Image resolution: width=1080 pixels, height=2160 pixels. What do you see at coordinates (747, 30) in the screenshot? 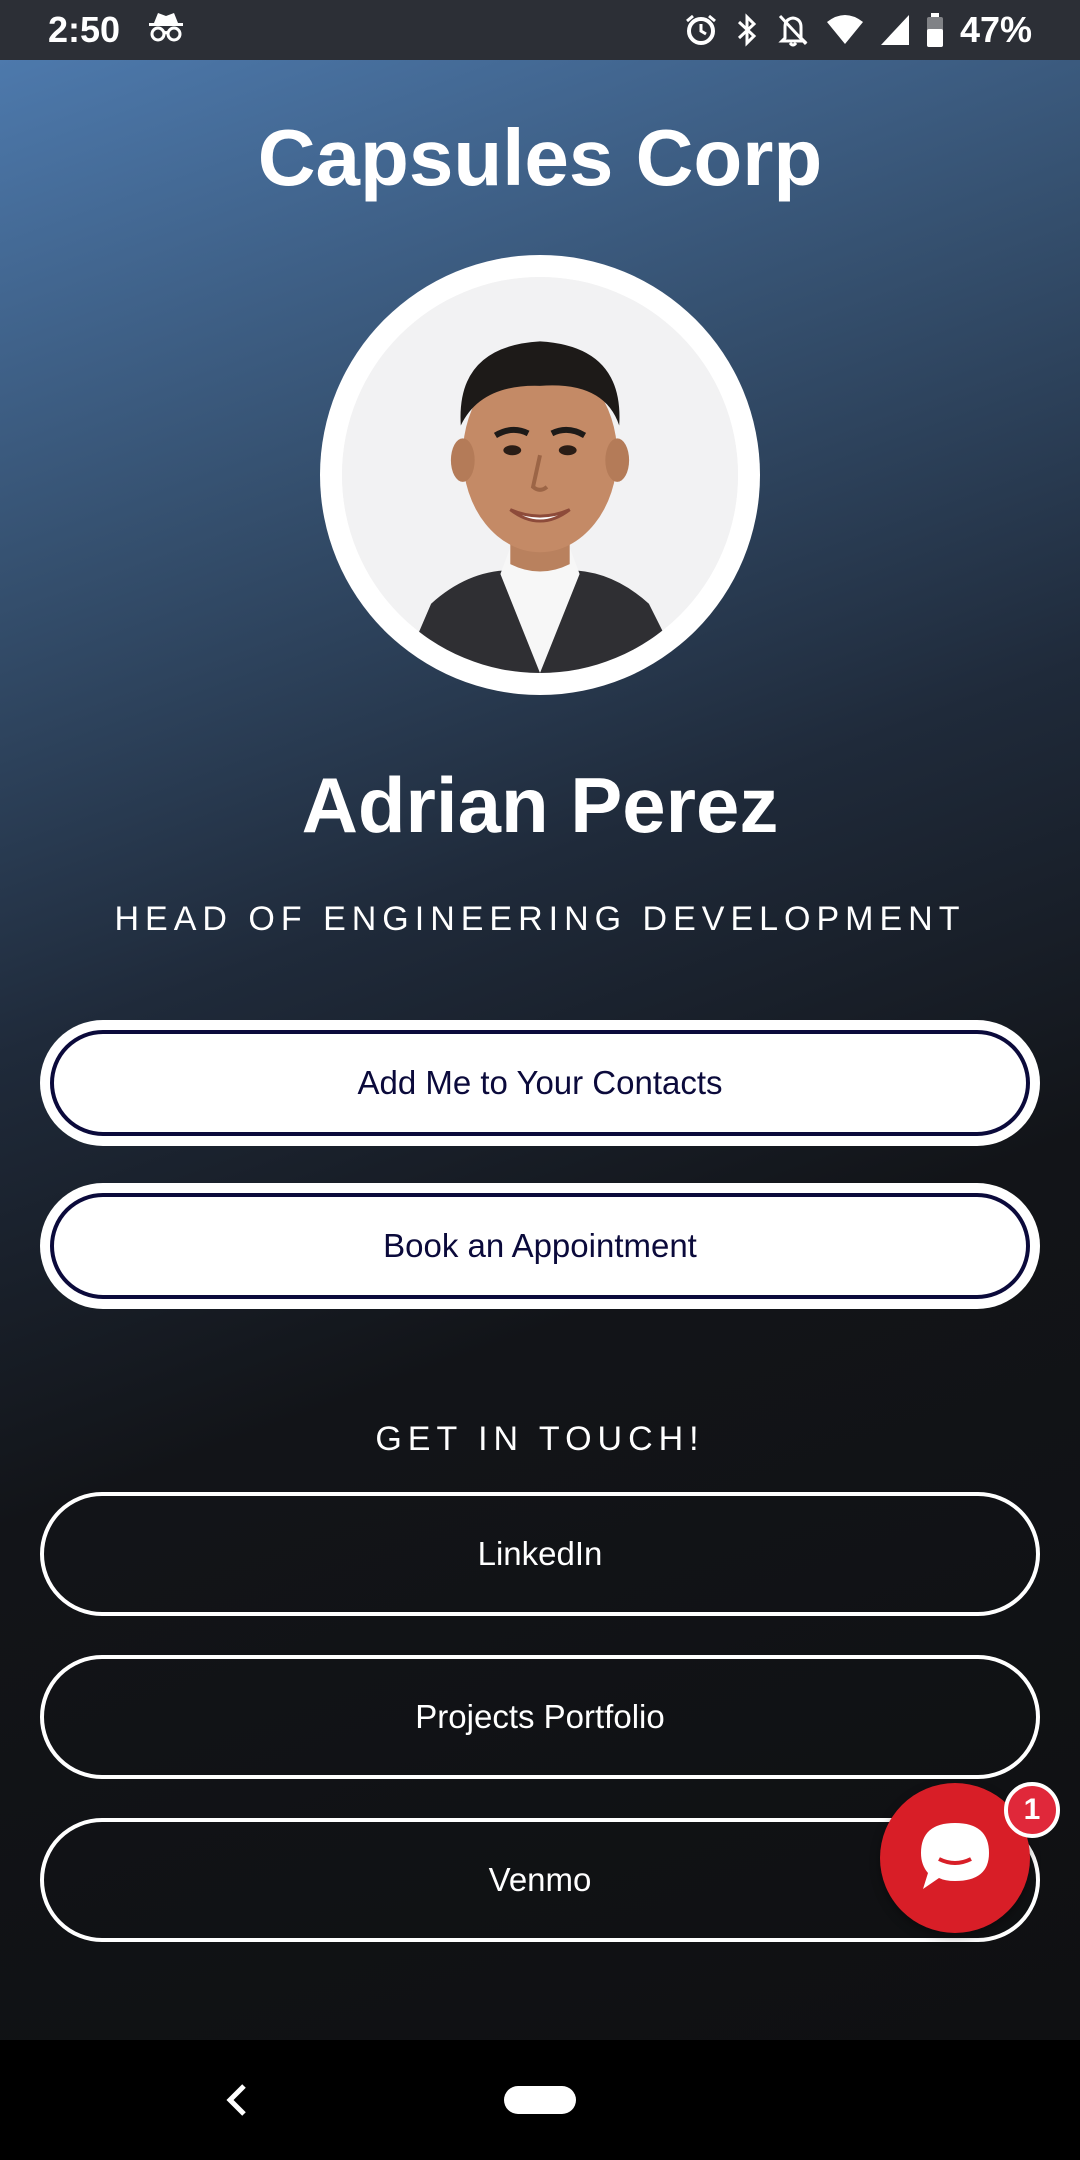
I see `bluetooth-icon` at bounding box center [747, 30].